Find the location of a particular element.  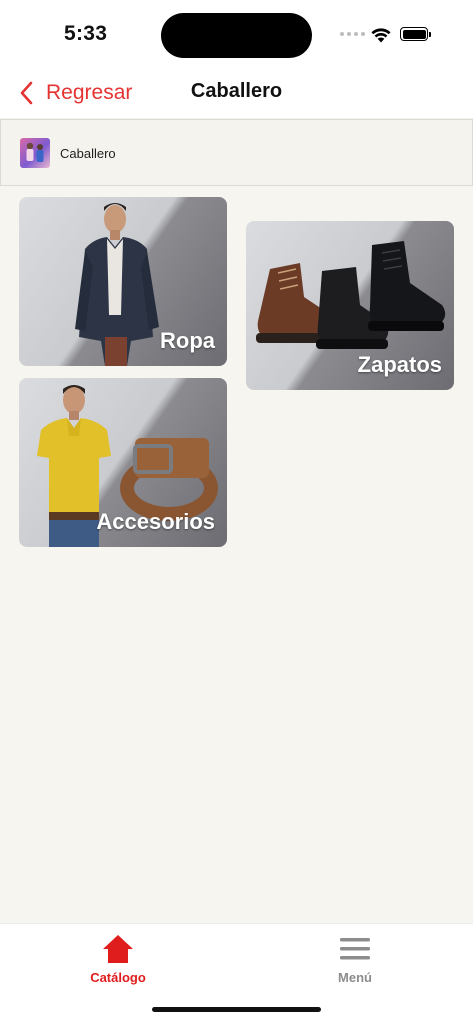

category-card-label: Ropa is located at coordinates (187, 340).